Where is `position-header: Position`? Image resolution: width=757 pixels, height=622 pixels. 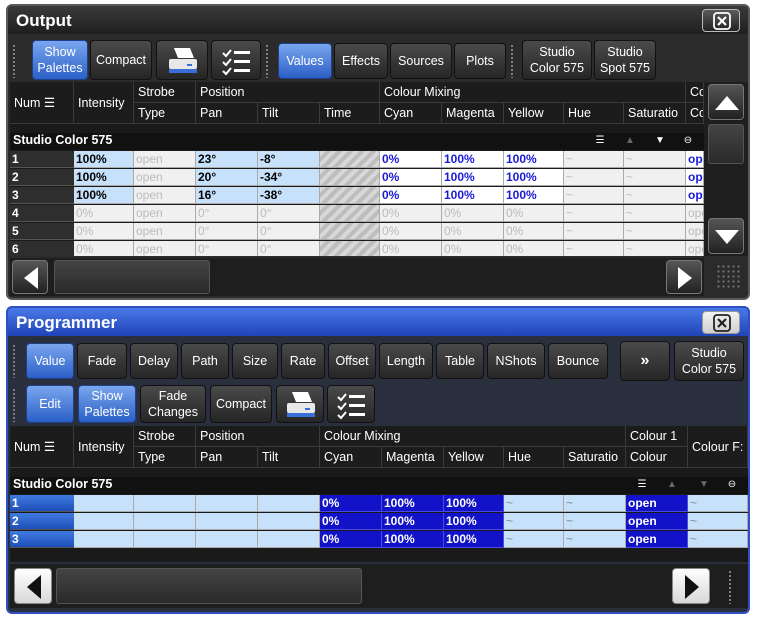 position-header: Position is located at coordinates (258, 436).